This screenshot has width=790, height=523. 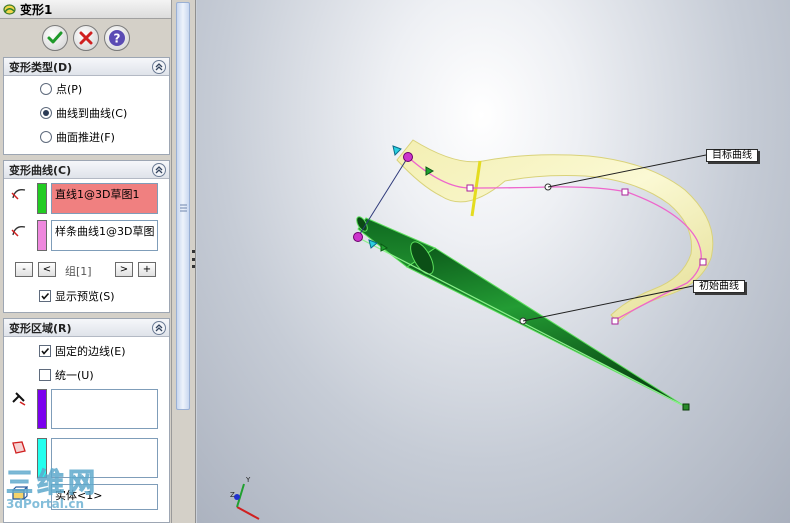 I want to click on remove-group-button: -, so click(x=24, y=269).